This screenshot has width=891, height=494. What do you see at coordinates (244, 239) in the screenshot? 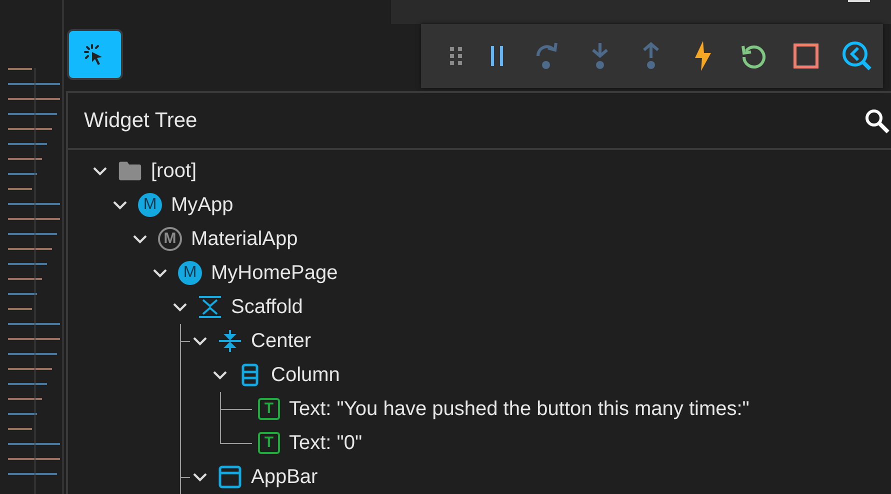
I see `tree-node-label: MaterialApp` at bounding box center [244, 239].